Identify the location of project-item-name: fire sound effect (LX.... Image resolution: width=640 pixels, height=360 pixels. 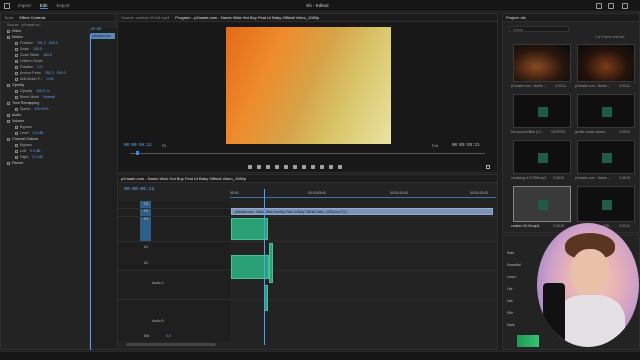
(528, 132).